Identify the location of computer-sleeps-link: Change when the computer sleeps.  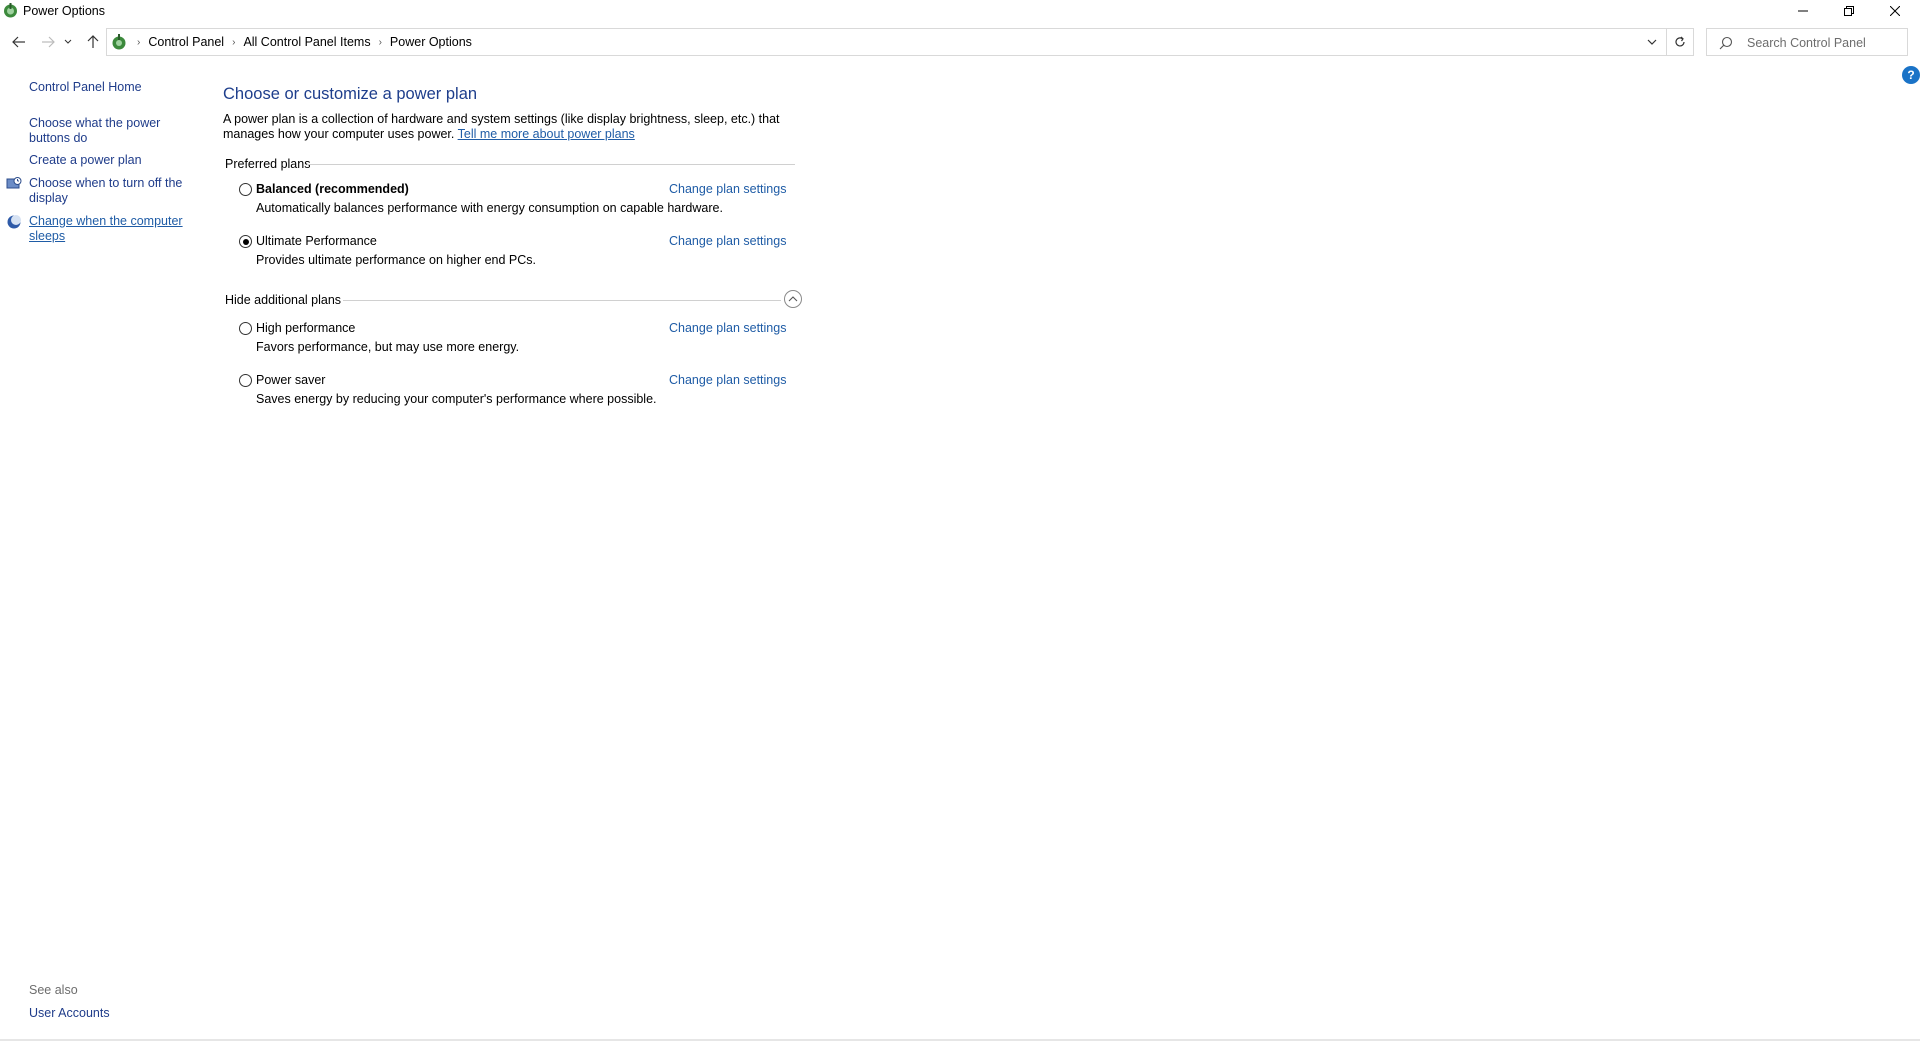
(109, 229).